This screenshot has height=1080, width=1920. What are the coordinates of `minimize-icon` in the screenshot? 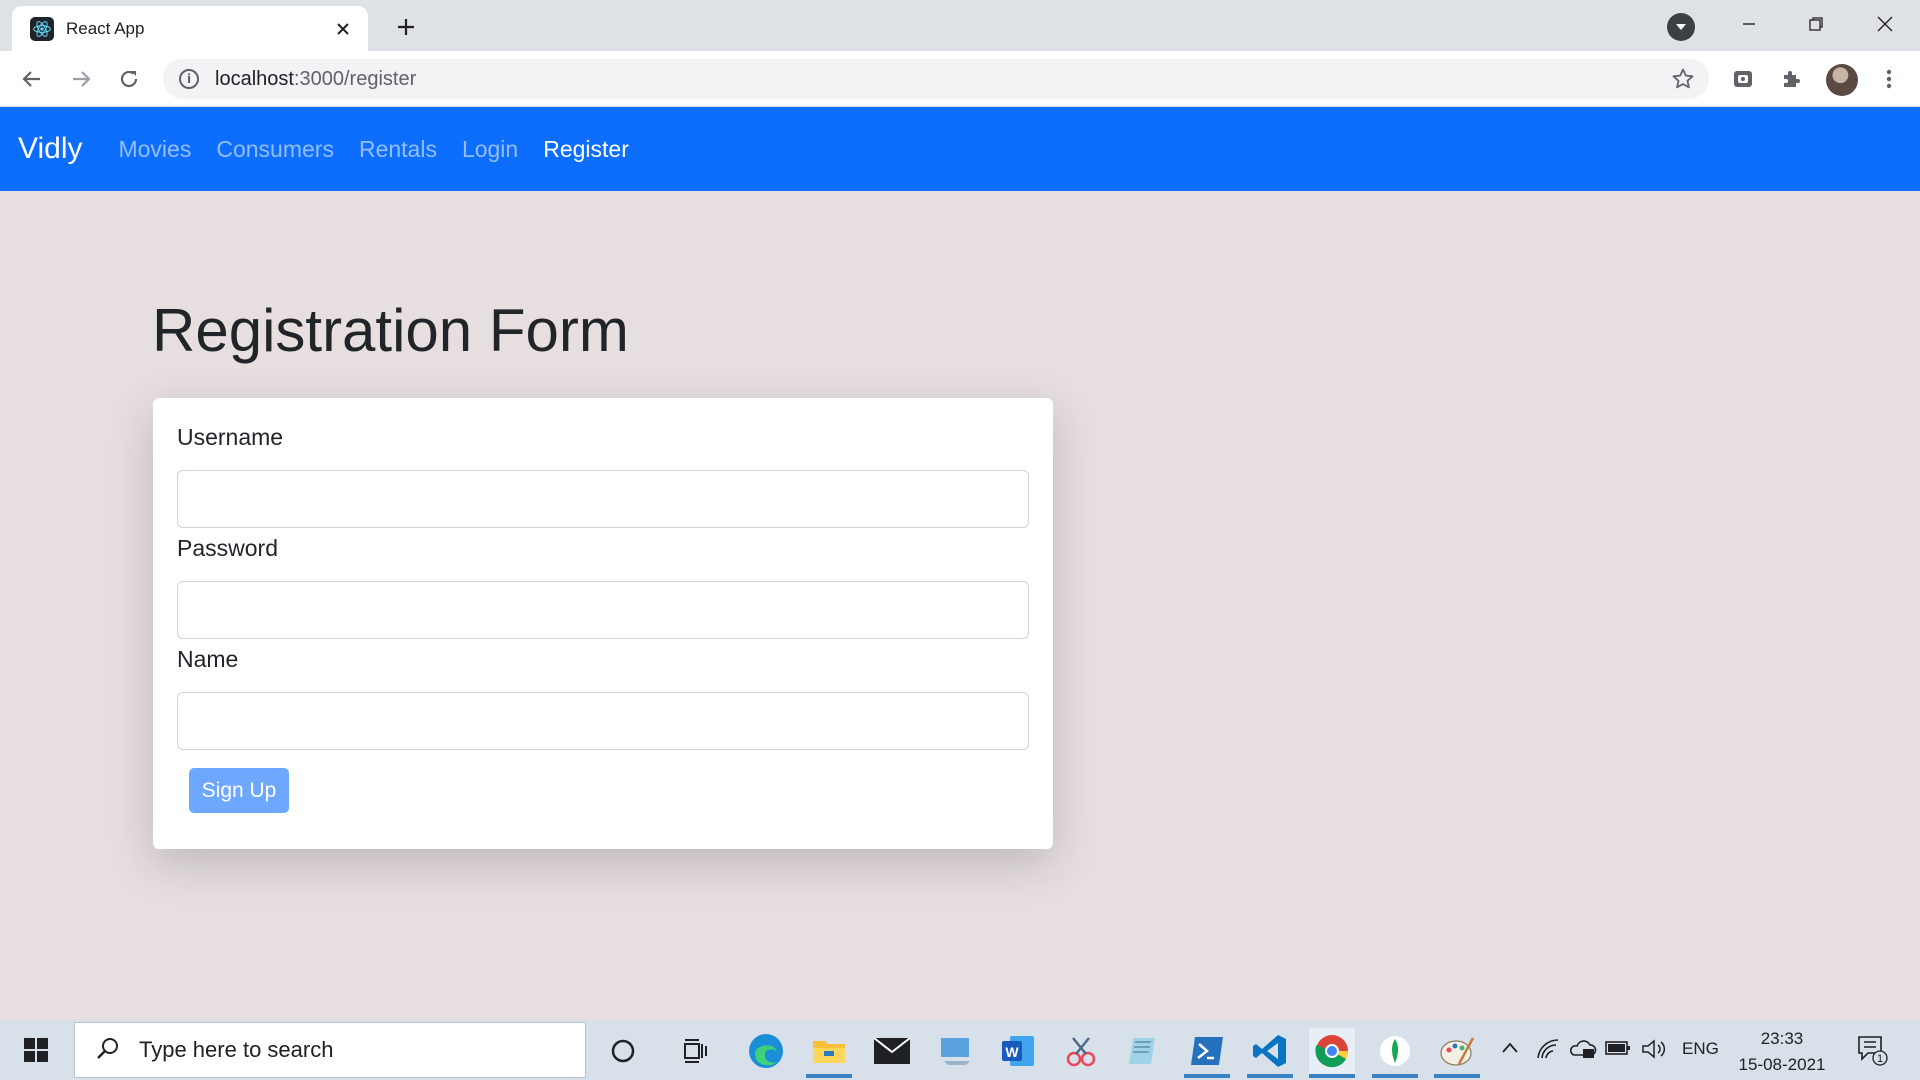 It's located at (1749, 24).